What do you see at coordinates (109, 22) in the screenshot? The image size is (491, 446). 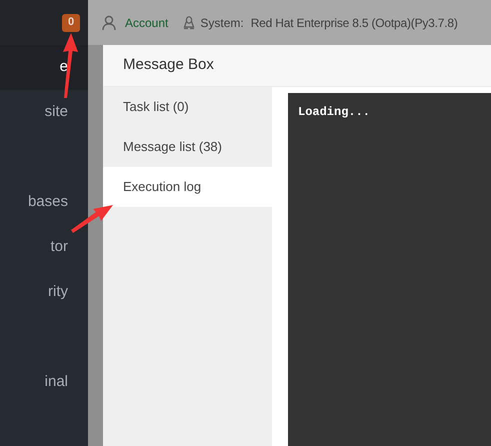 I see `user-icon` at bounding box center [109, 22].